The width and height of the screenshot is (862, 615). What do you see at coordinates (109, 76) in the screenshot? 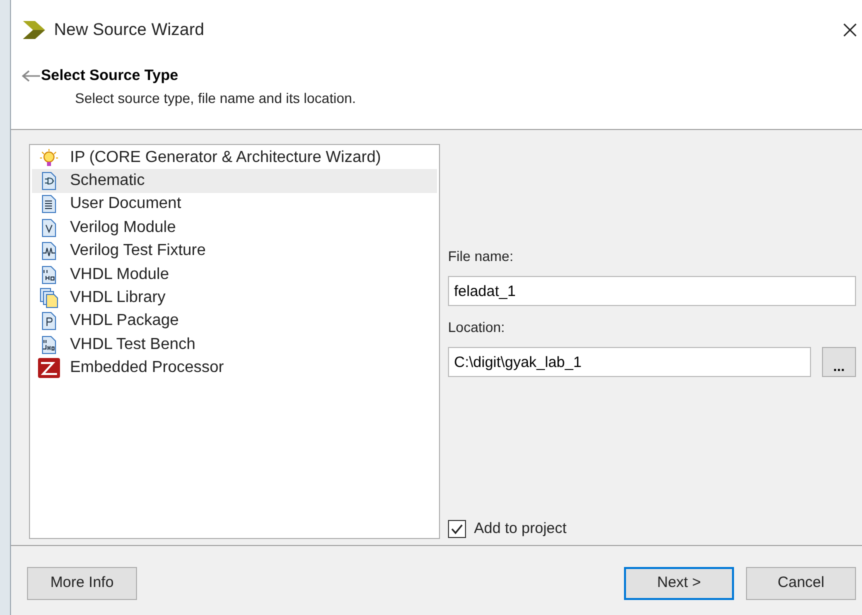
I see `page-heading: Select Source Type` at bounding box center [109, 76].